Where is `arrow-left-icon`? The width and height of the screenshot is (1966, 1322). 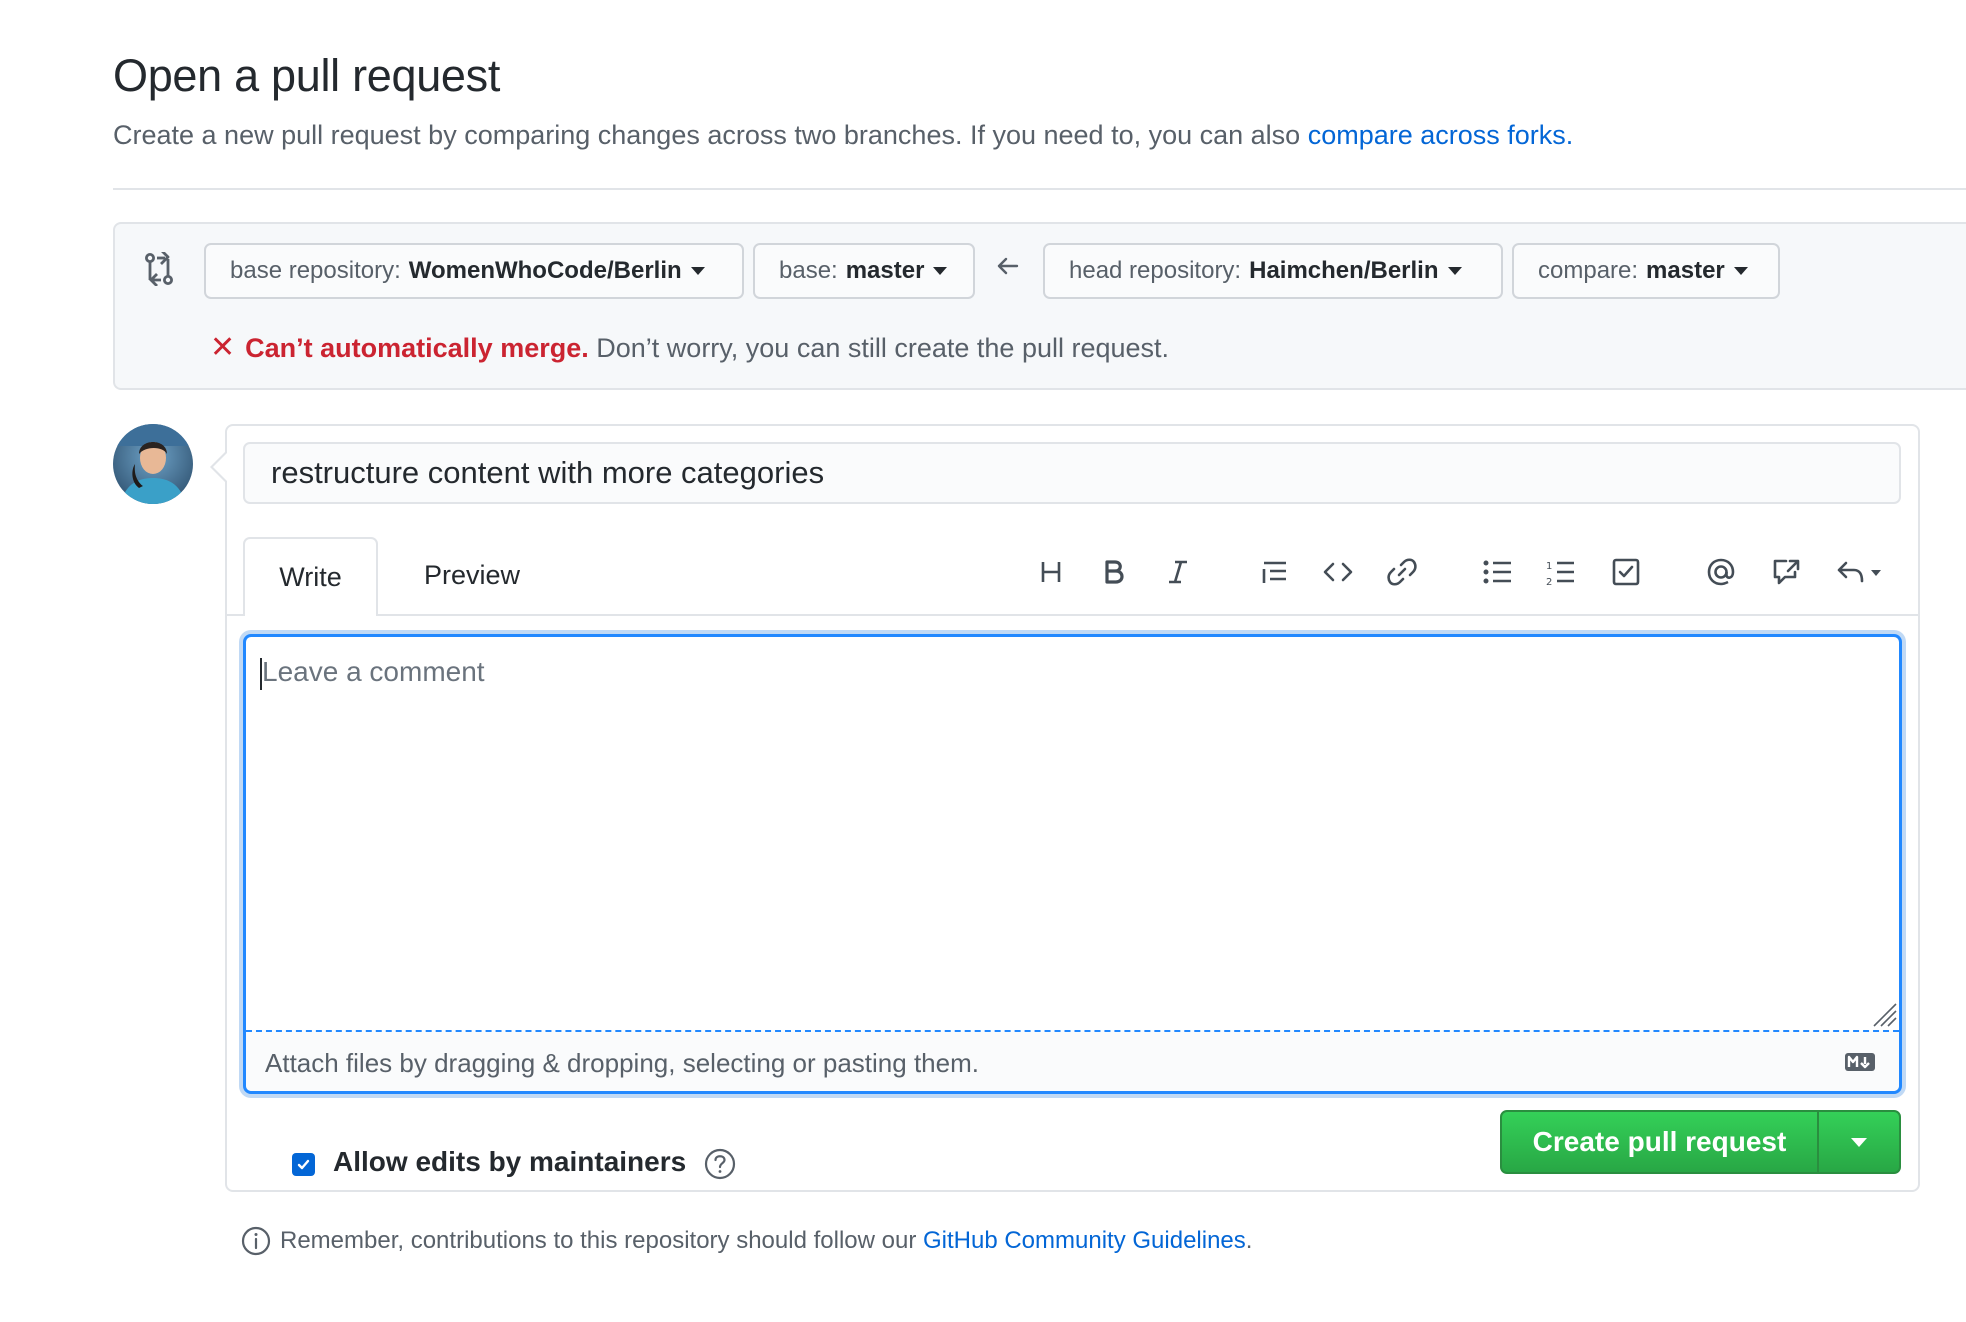 arrow-left-icon is located at coordinates (1008, 268).